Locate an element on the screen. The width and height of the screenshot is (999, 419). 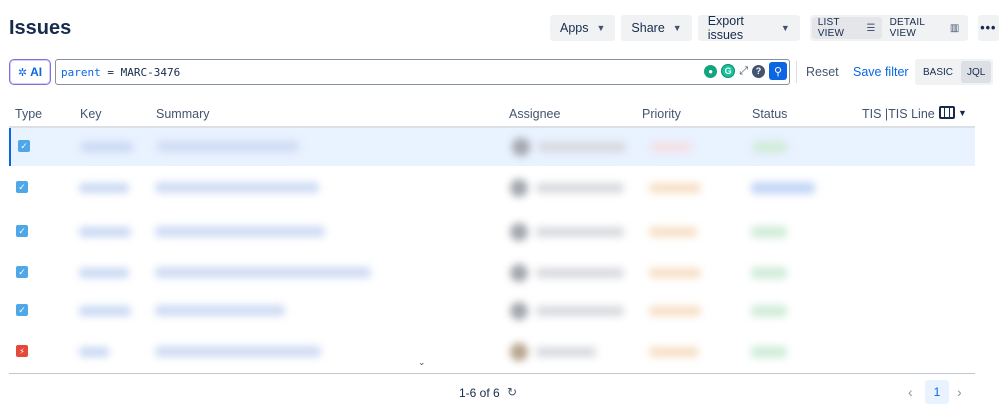
footer-divider is located at coordinates (492, 373).